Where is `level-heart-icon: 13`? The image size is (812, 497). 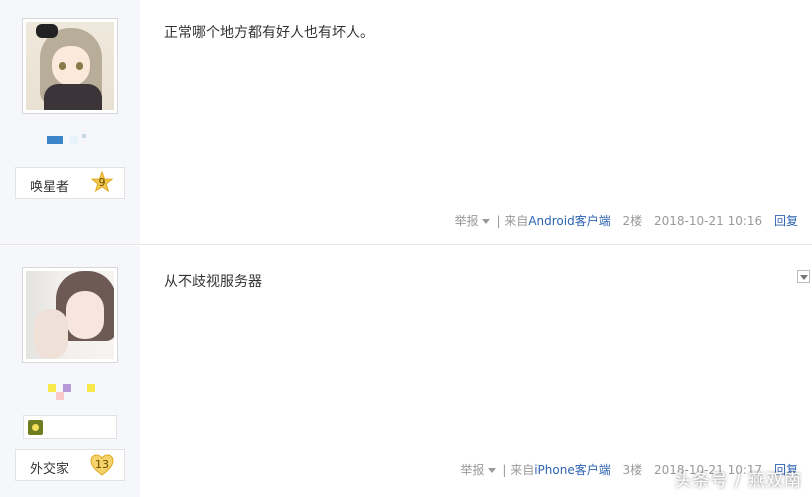
level-heart-icon: 13 is located at coordinates (102, 465).